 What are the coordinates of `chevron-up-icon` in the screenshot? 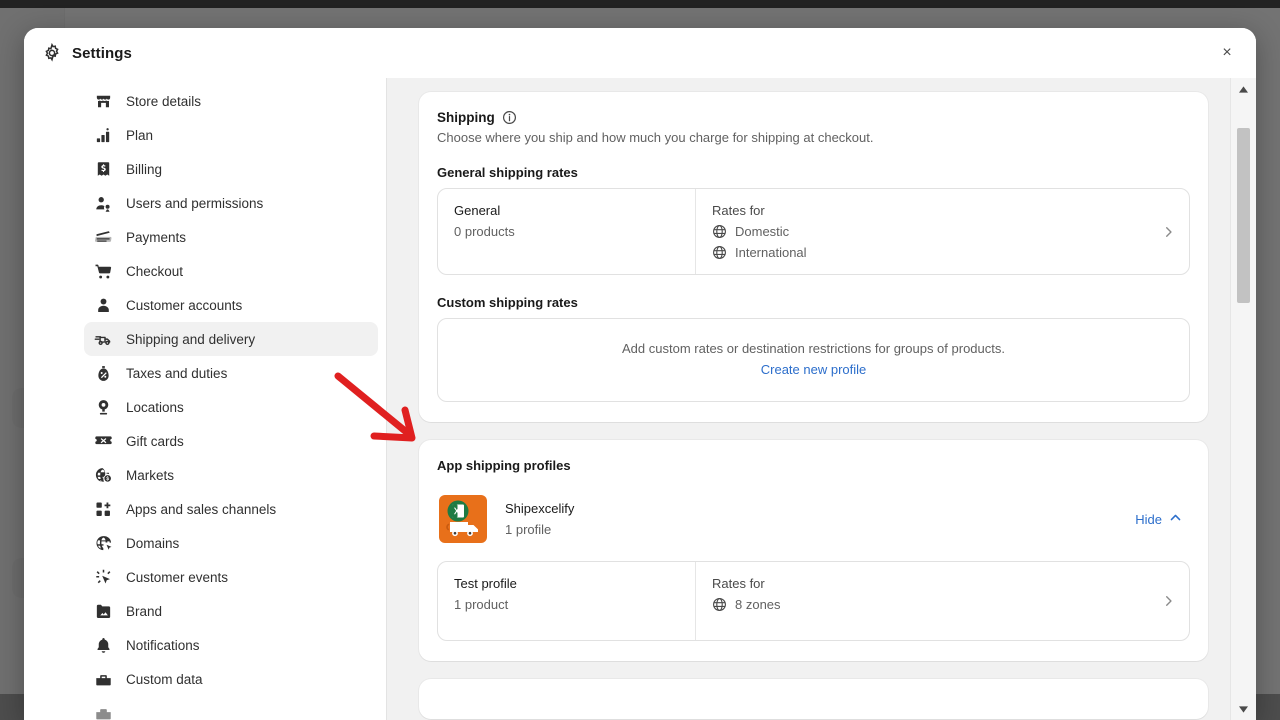 It's located at (1175, 519).